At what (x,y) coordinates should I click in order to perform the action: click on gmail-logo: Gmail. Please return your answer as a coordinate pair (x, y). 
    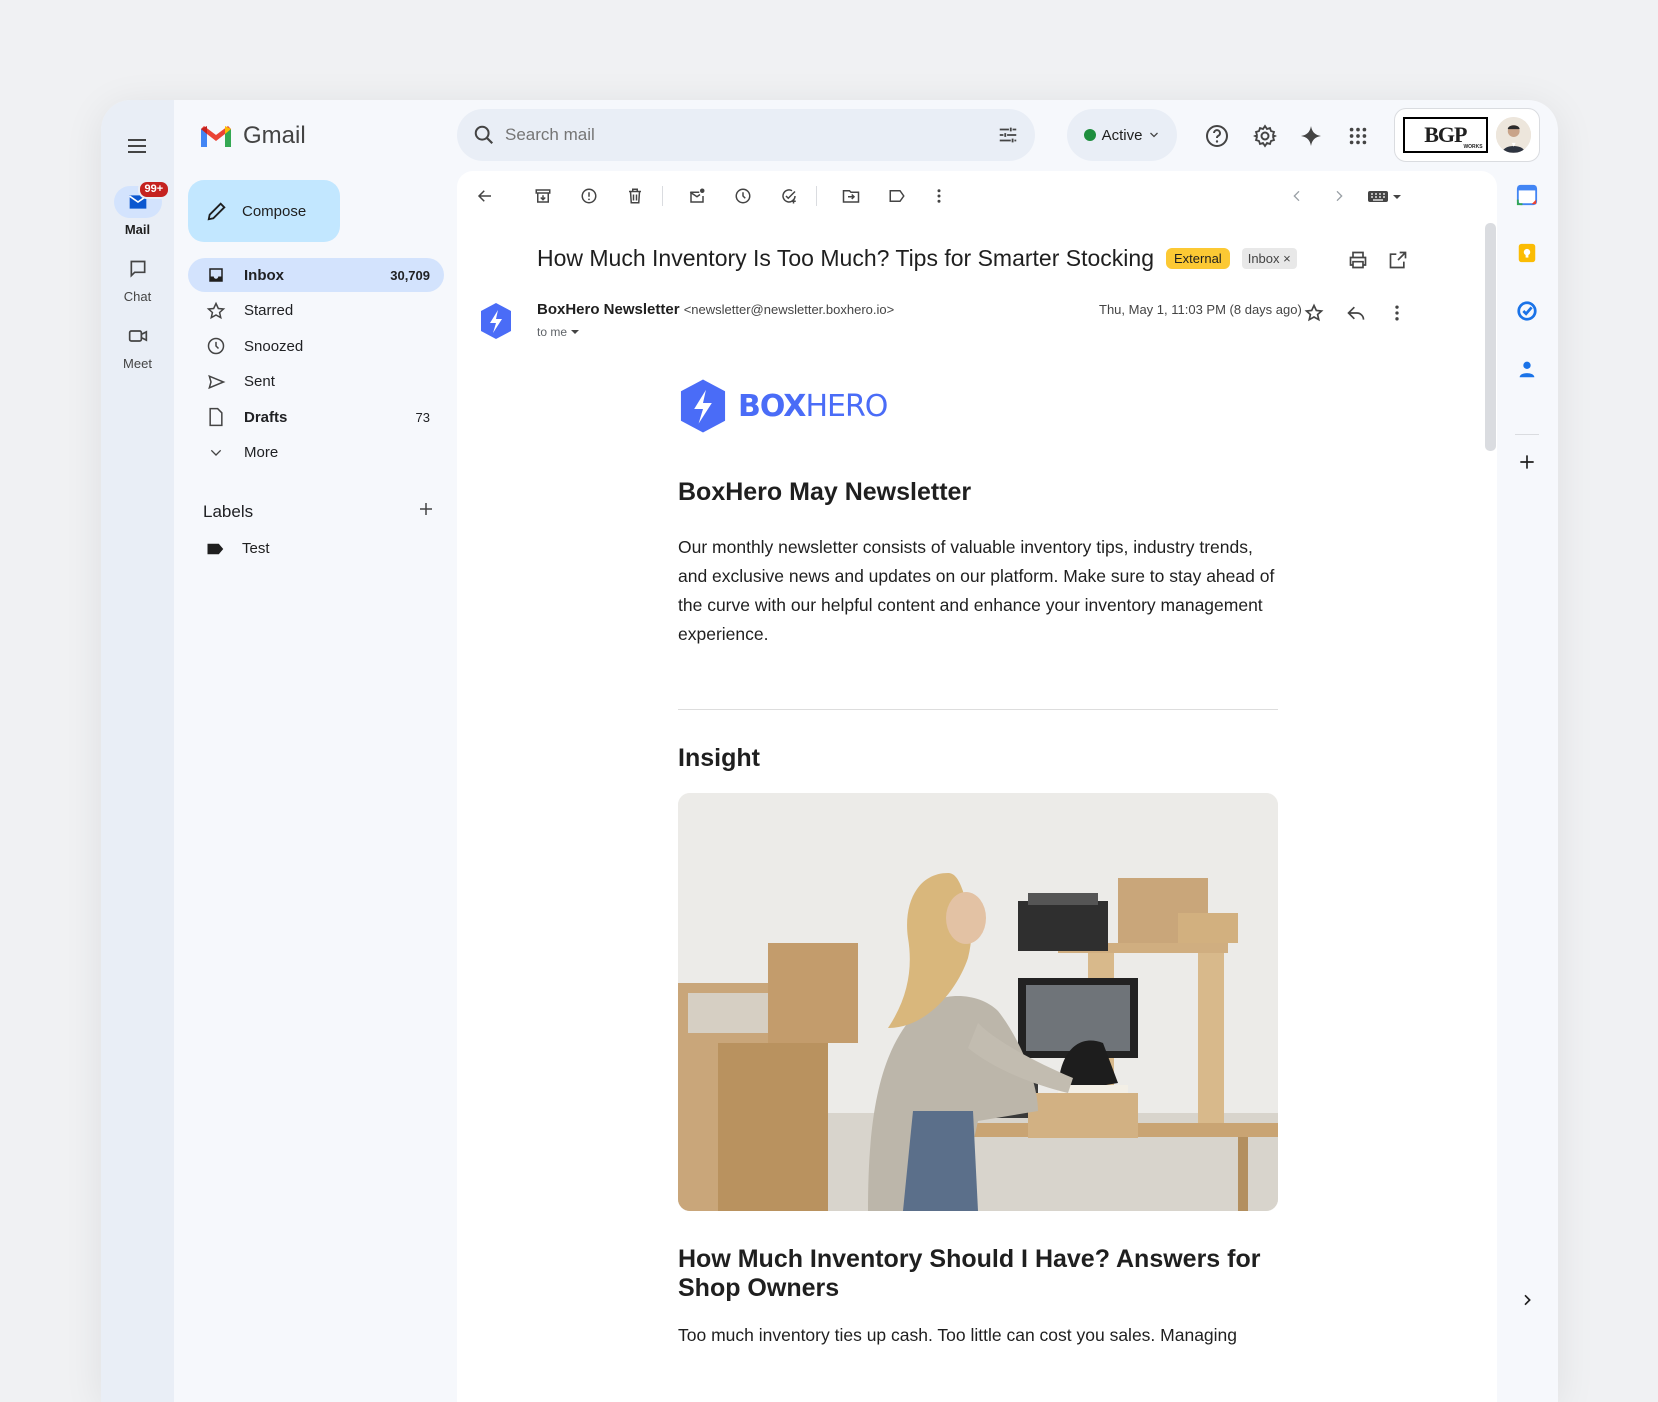
    Looking at the image, I should click on (252, 136).